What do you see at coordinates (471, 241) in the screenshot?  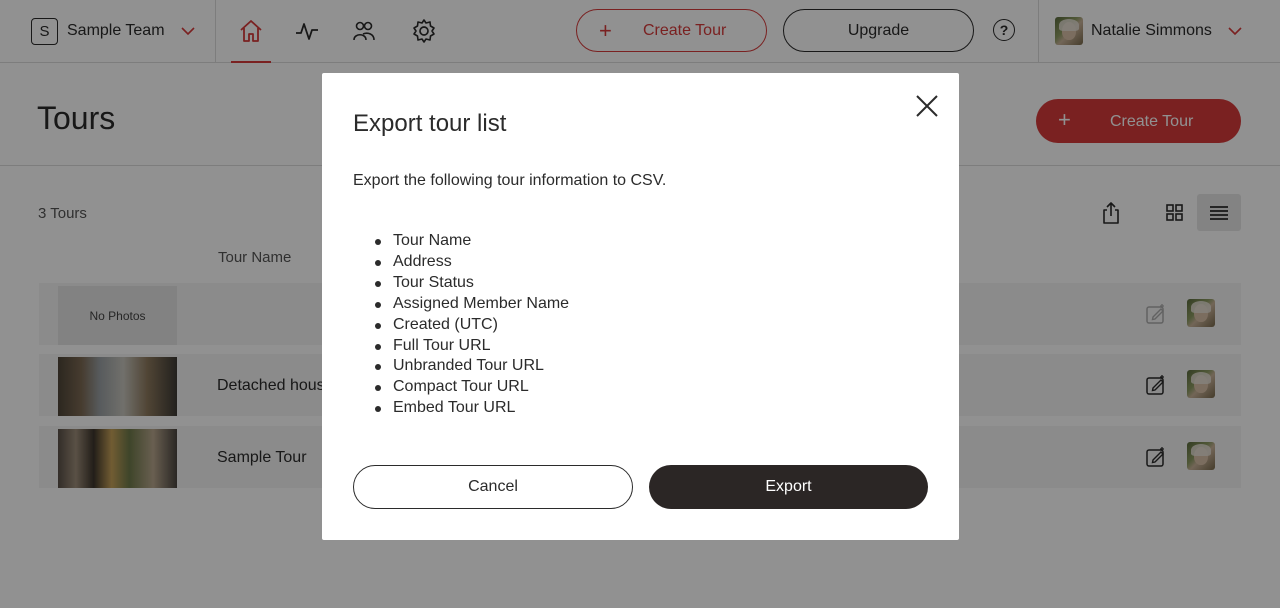 I see `list-item: Tour Name` at bounding box center [471, 241].